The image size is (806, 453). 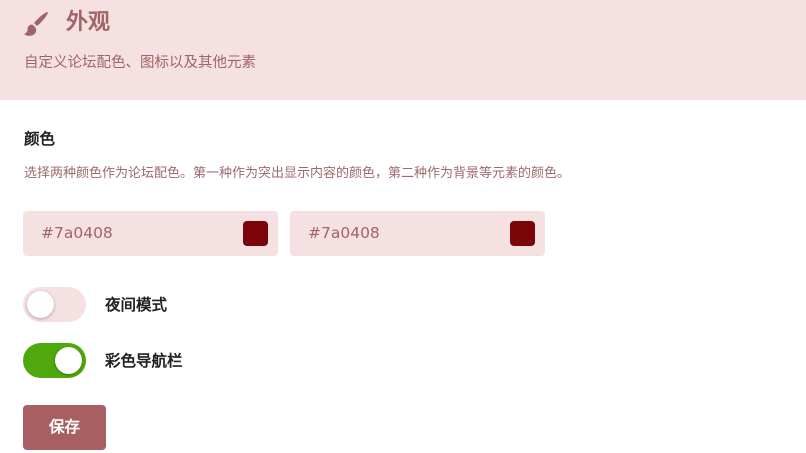 What do you see at coordinates (150, 233) in the screenshot?
I see `primary-color-input: #7a0408` at bounding box center [150, 233].